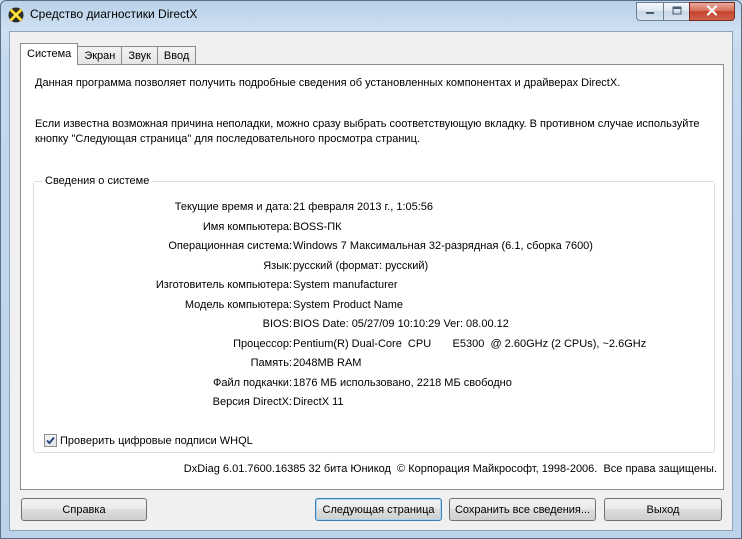  I want to click on info-value: BOSS-ПК, so click(317, 226).